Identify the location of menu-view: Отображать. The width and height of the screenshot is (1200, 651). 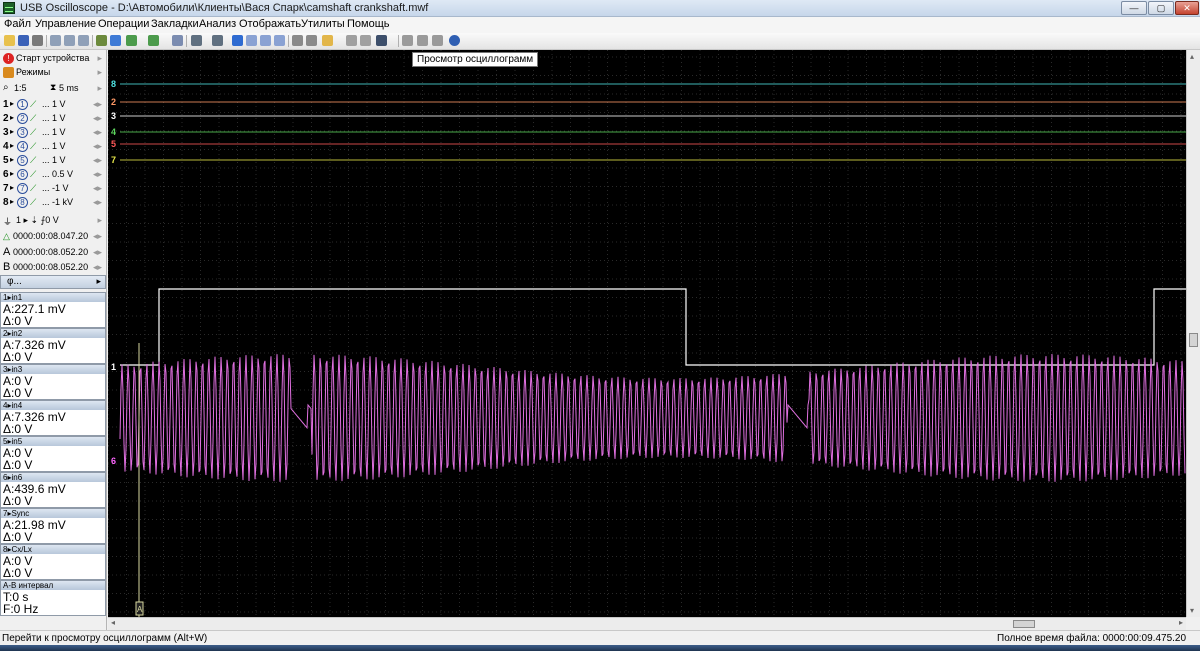
(270, 24).